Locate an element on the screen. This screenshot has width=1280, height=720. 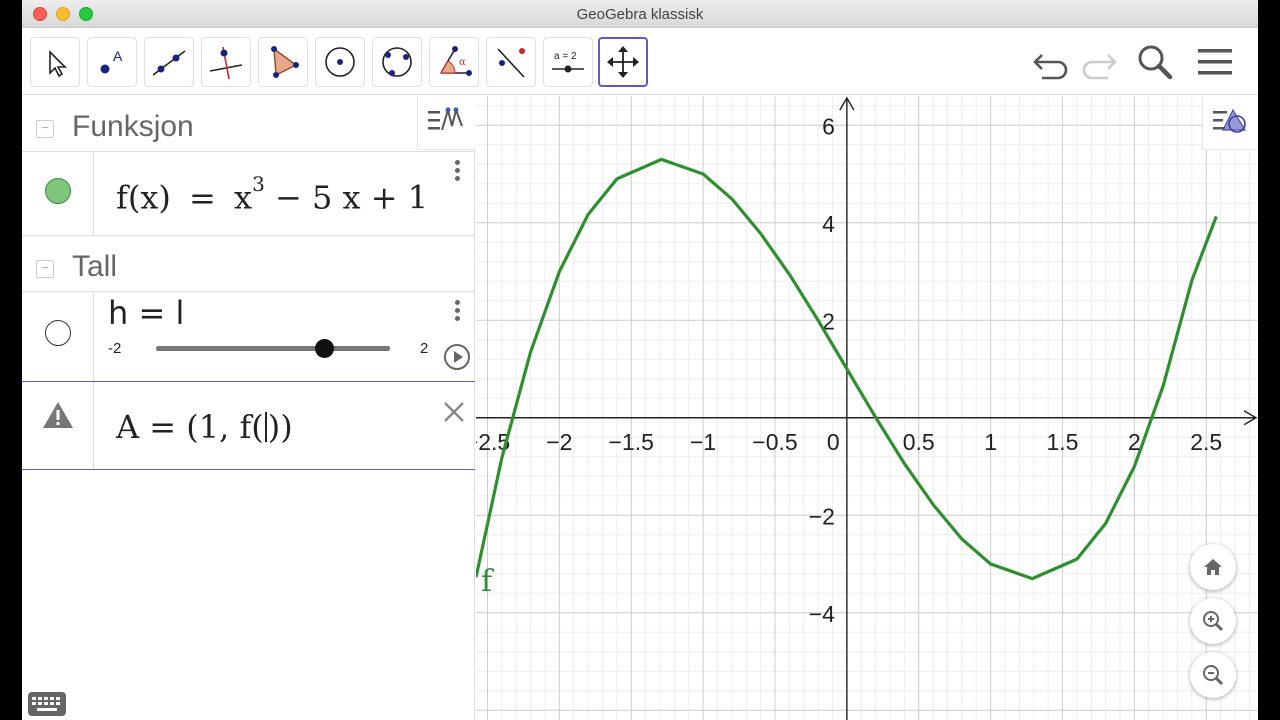
standard-view-button is located at coordinates (1213, 567).